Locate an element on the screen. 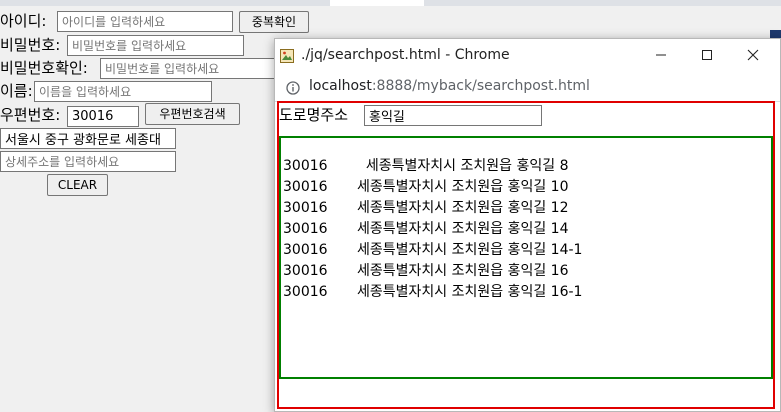  result-address: 세종특별자치시 조치원읍 홍익길 14 is located at coordinates (463, 229).